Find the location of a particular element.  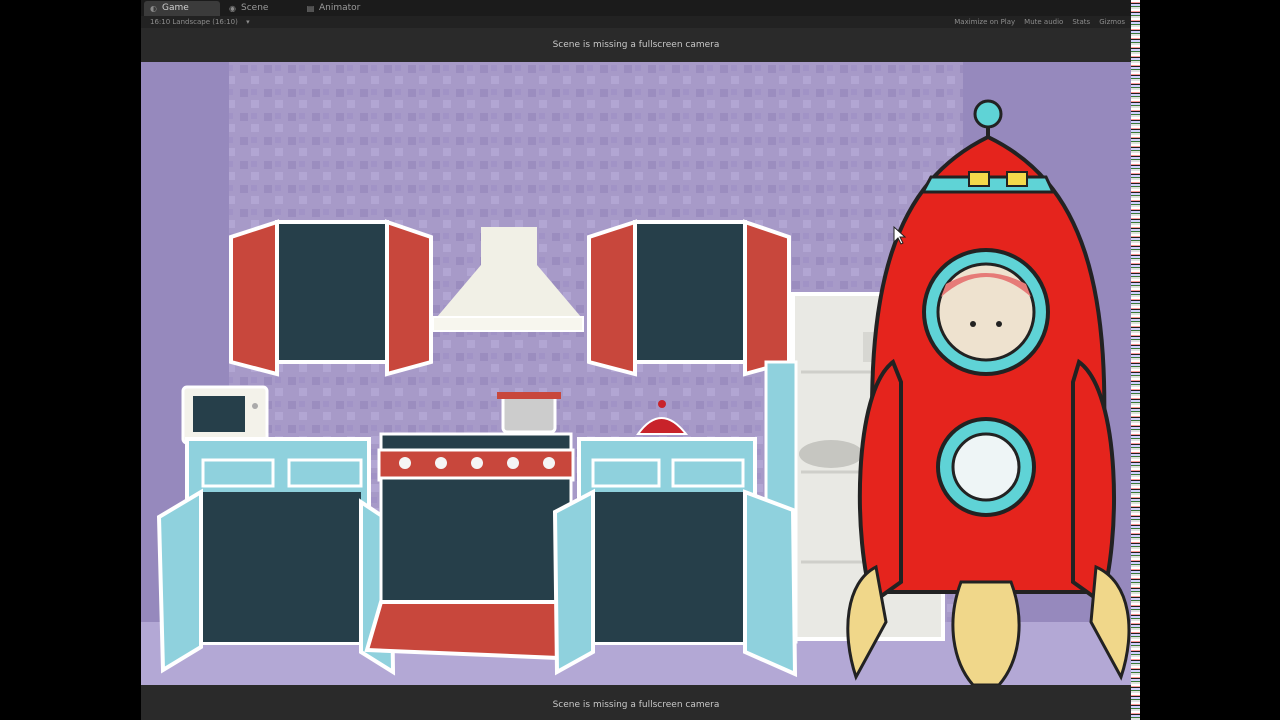

tab-bar: ◐ Game ◉ Scene ▤ Animator is located at coordinates (636, 8).